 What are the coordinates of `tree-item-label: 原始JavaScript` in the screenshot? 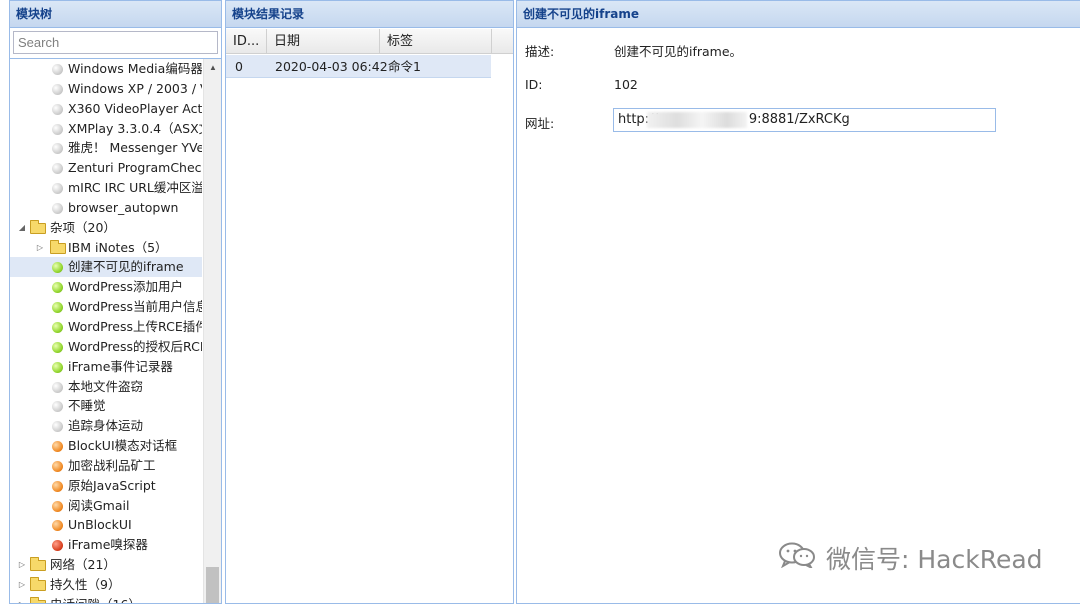 It's located at (112, 485).